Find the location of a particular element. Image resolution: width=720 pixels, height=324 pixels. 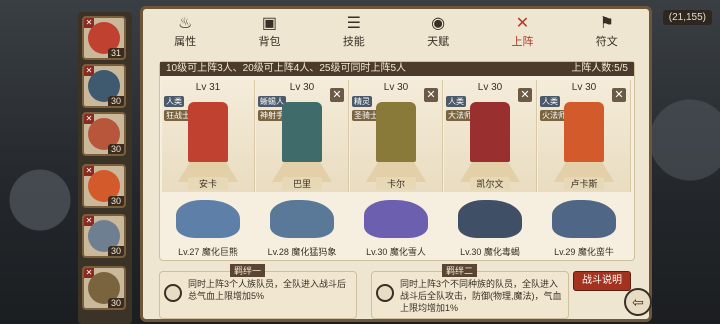

tab-label: 上阵 is located at coordinates (522, 42).